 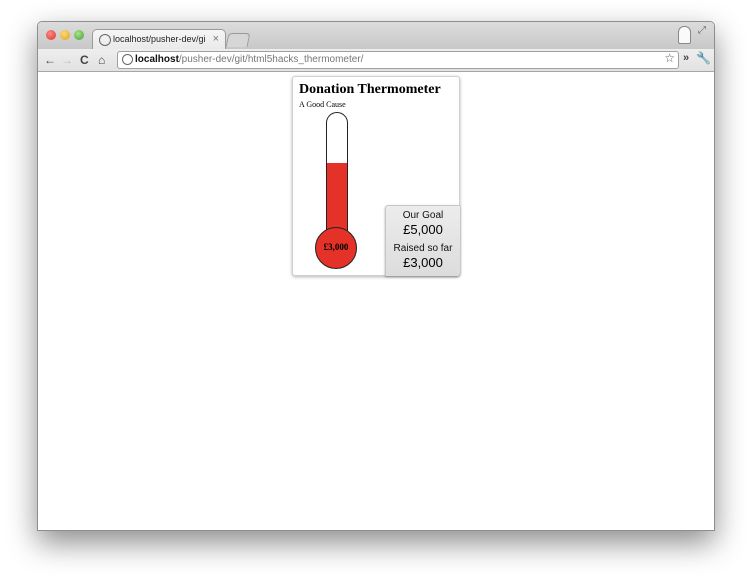 I want to click on home-button: ⌂, so click(x=101, y=60).